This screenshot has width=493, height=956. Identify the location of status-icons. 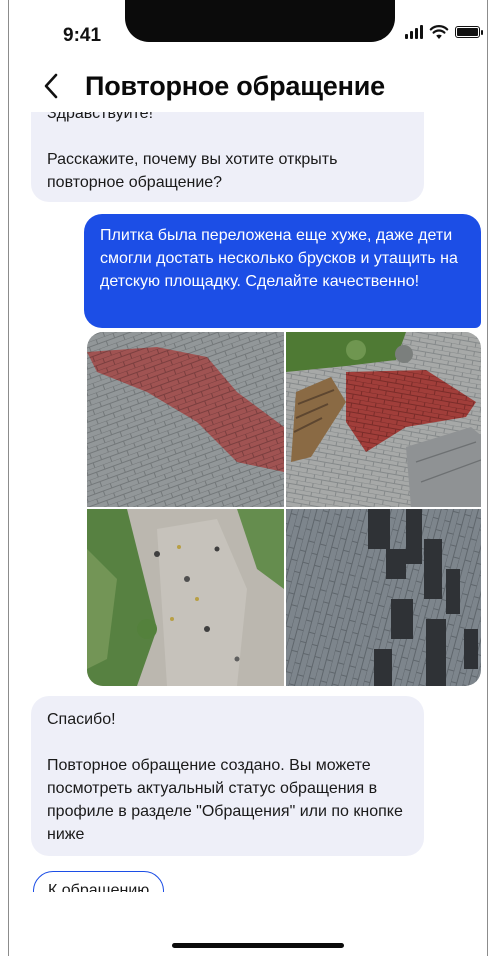
(444, 32).